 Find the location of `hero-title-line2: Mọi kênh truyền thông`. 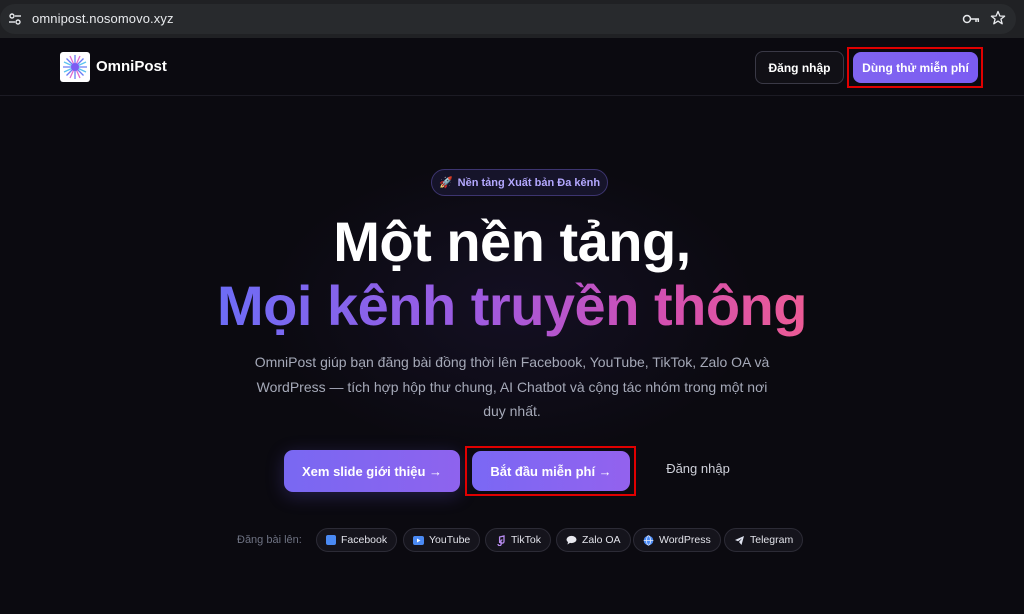

hero-title-line2: Mọi kênh truyền thông is located at coordinates (512, 306).